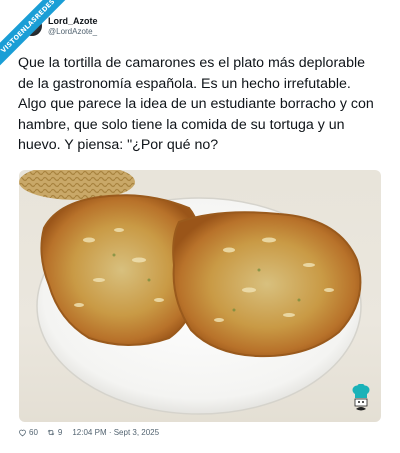 Image resolution: width=400 pixels, height=453 pixels. Describe the element at coordinates (118, 145) in the screenshot. I see `tweet-line: huevo. Y piensa: "¿Por qué no?` at that location.